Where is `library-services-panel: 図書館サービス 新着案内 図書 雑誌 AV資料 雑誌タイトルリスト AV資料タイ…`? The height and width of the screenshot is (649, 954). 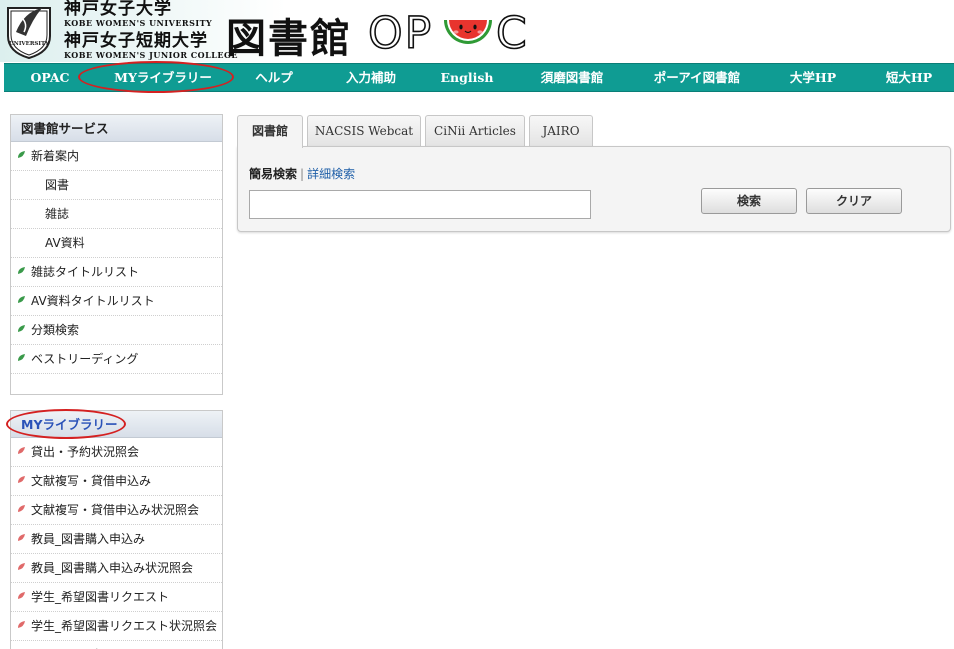 library-services-panel: 図書館サービス 新着案内 図書 雑誌 AV資料 雑誌タイトルリスト AV資料タイ… is located at coordinates (116, 254).